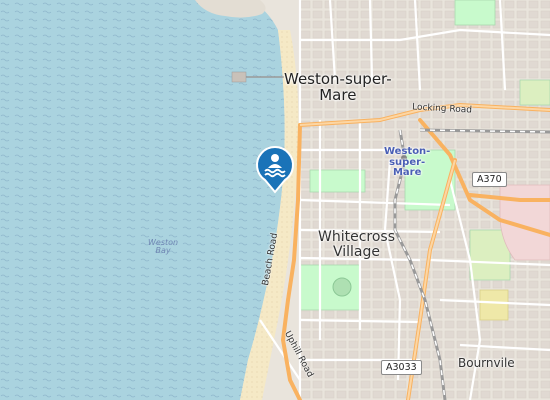  I want to click on swimming-icon, so click(275, 170).